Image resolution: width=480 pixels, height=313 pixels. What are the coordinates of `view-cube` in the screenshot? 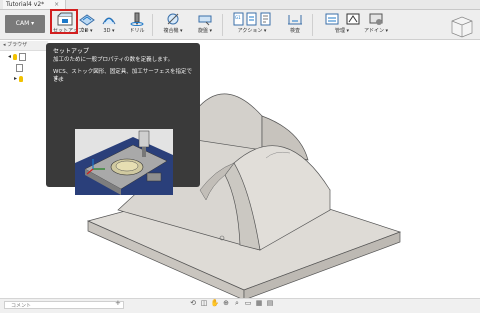 It's located at (461, 26).